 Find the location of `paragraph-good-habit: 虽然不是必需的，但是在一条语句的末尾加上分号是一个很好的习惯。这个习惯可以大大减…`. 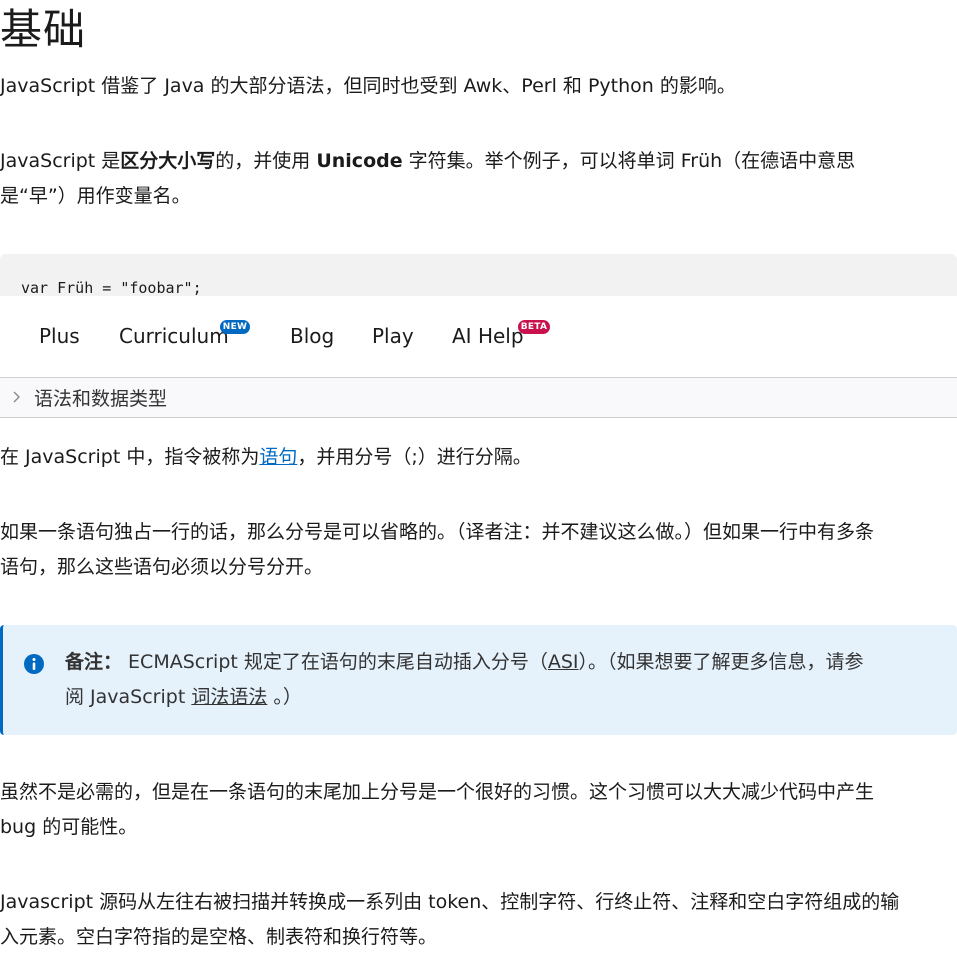

paragraph-good-habit: 虽然不是必需的，但是在一条语句的末尾加上分号是一个很好的习惯。这个习惯可以大大减… is located at coordinates (437, 810).